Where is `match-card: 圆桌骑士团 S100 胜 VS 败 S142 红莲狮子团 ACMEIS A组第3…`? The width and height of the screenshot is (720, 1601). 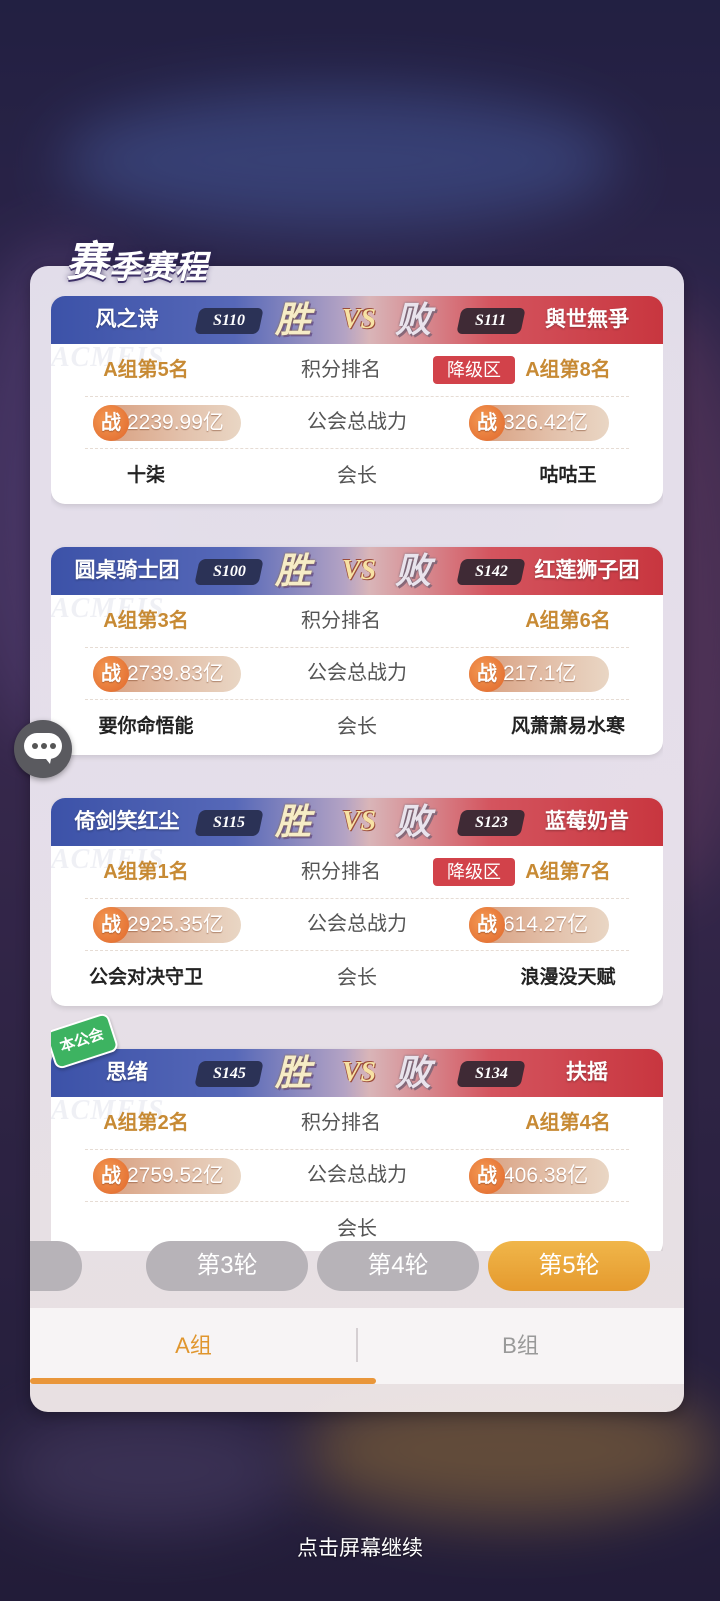
match-card: 圆桌骑士团 S100 胜 VS 败 S142 红莲狮子团 ACMEIS A组第3… is located at coordinates (357, 651).